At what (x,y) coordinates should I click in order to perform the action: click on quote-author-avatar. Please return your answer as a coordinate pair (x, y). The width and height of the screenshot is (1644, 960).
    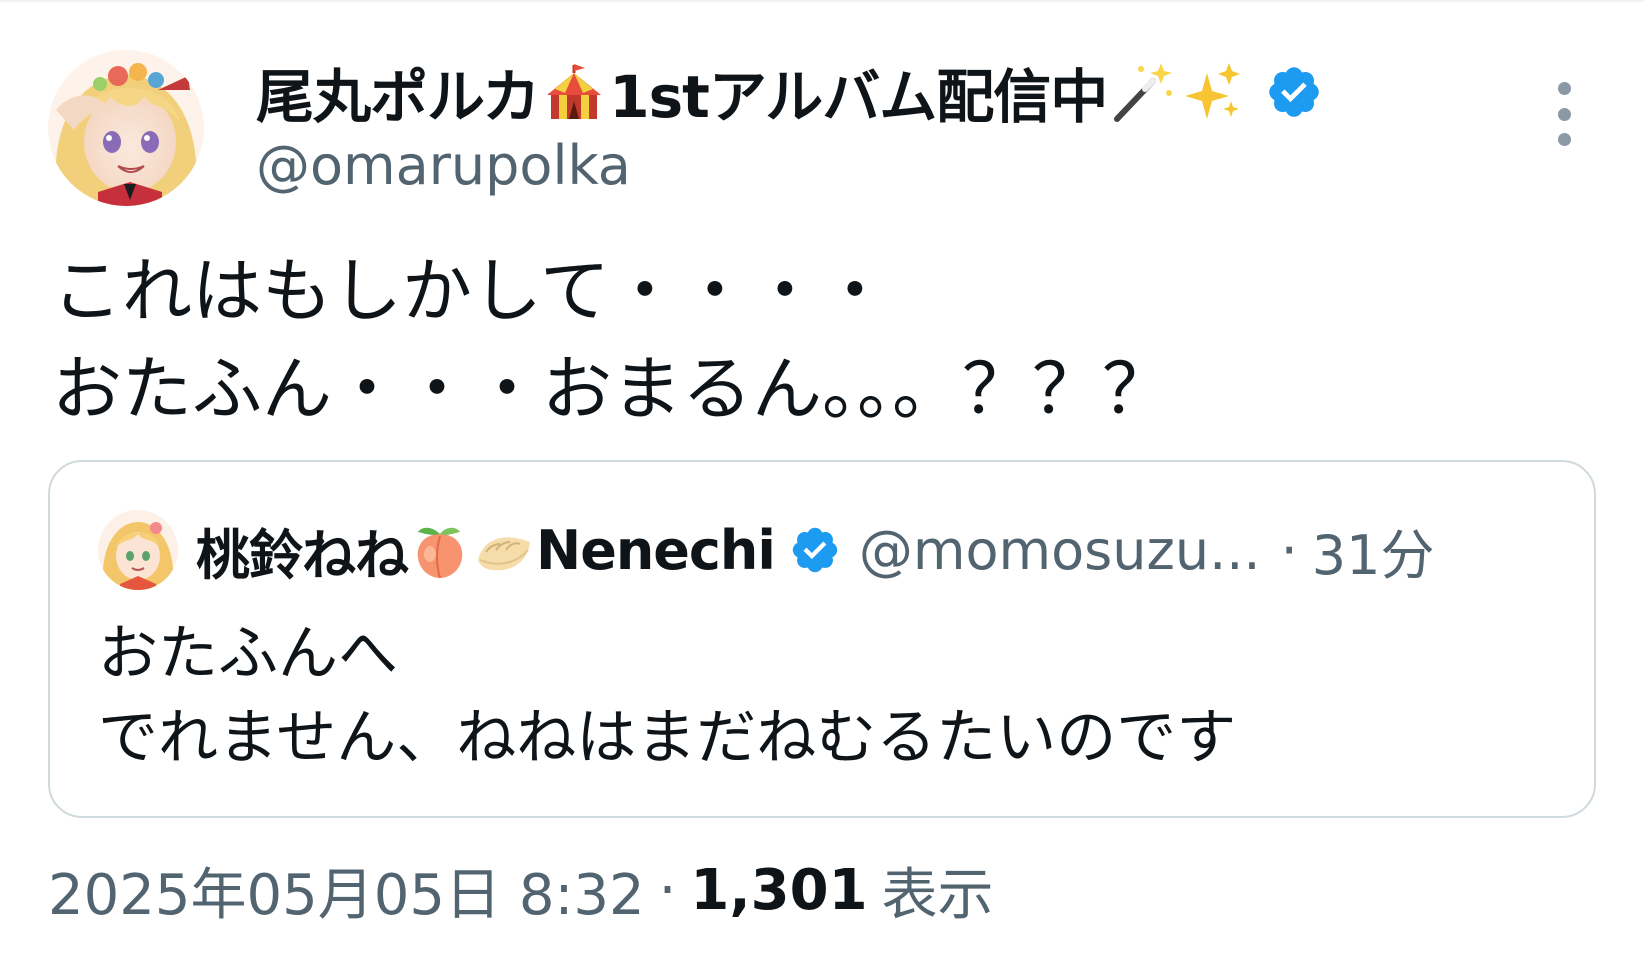
    Looking at the image, I should click on (138, 550).